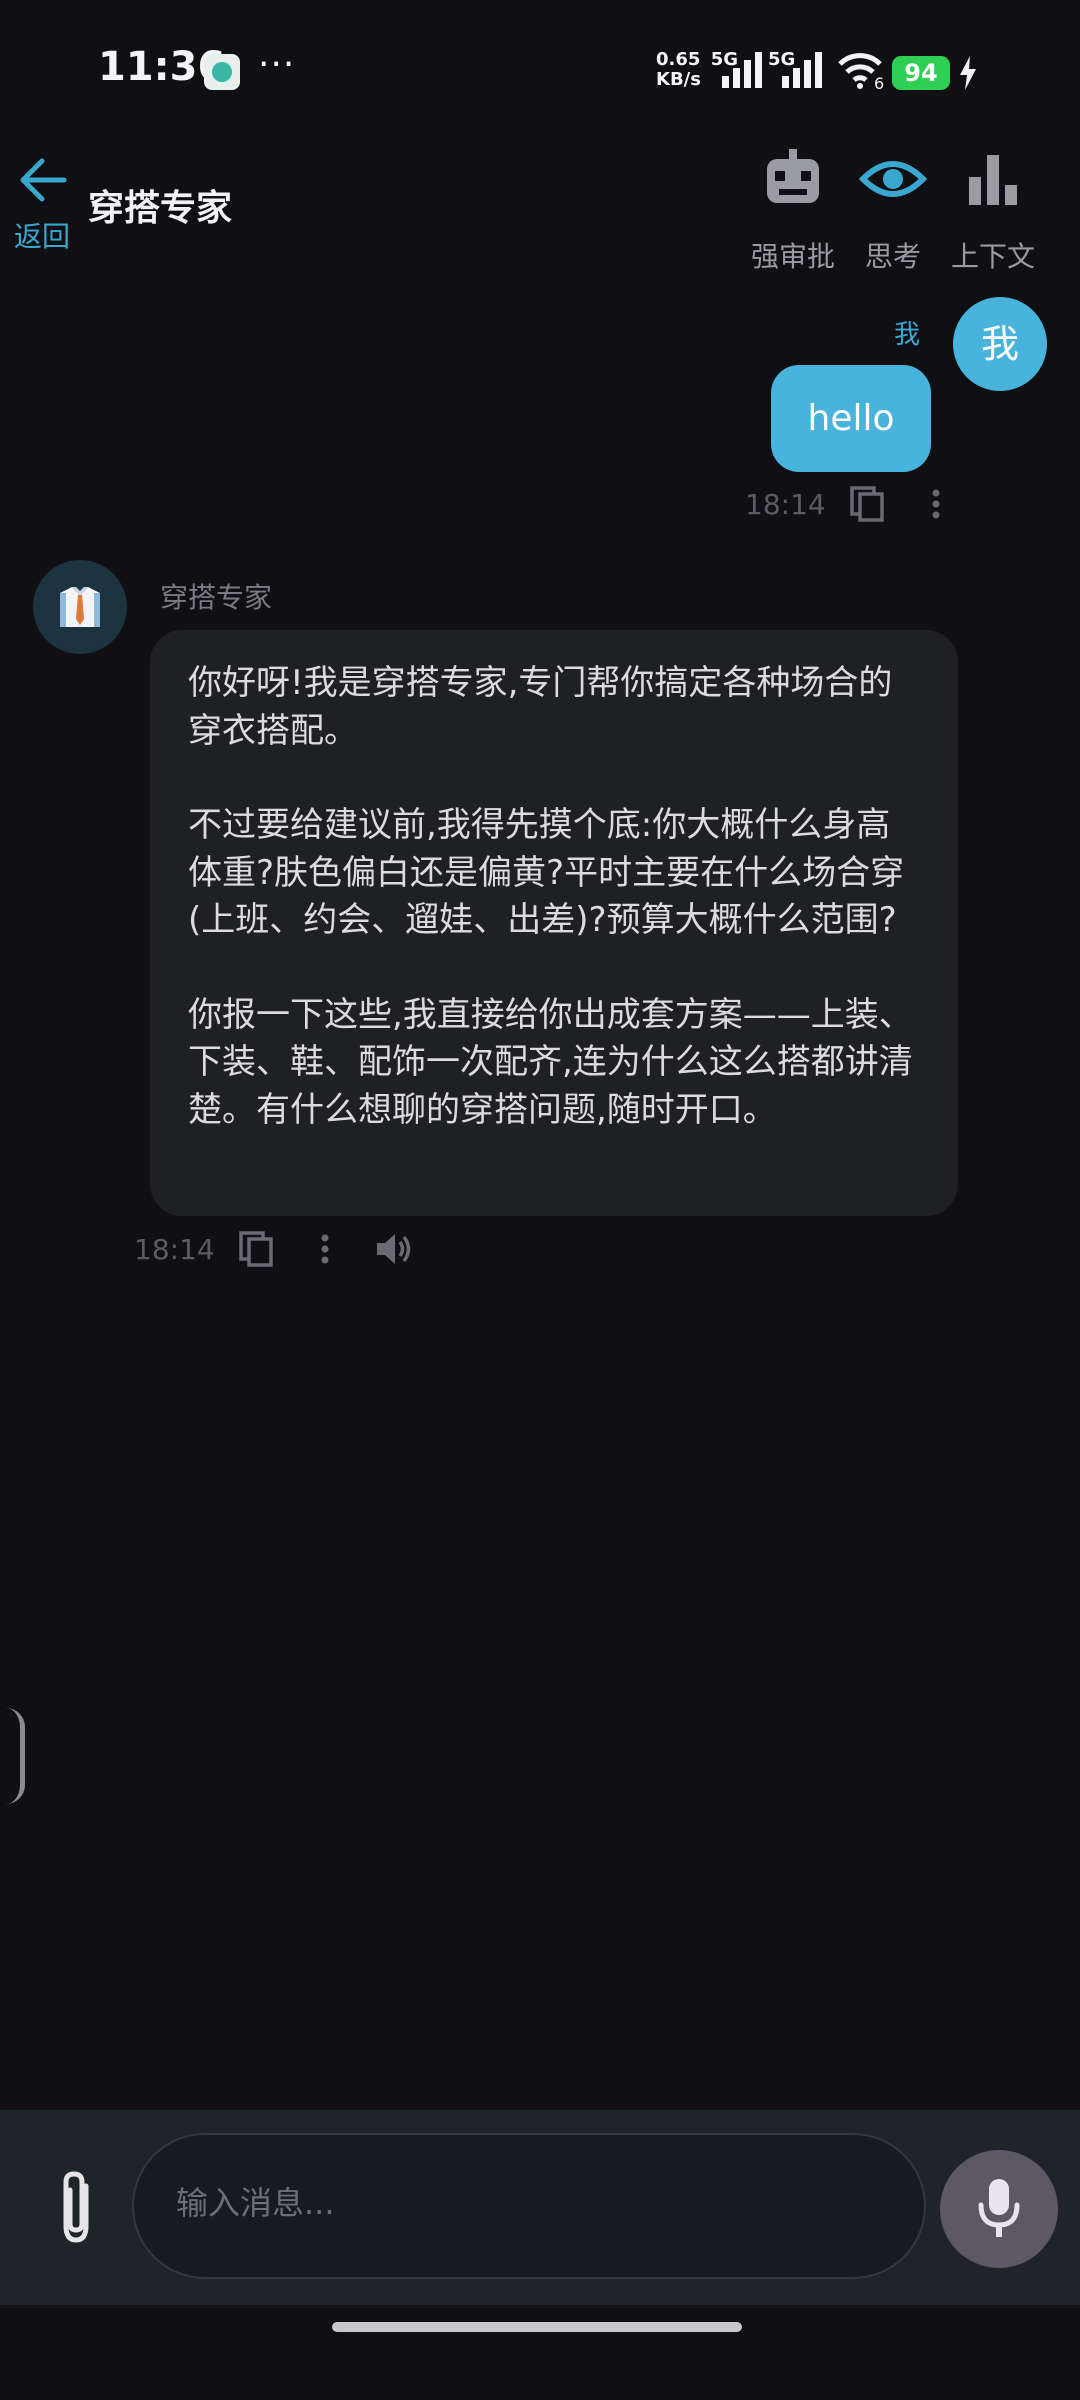 The image size is (1080, 2400). Describe the element at coordinates (526, 2203) in the screenshot. I see `message-input-text` at that location.